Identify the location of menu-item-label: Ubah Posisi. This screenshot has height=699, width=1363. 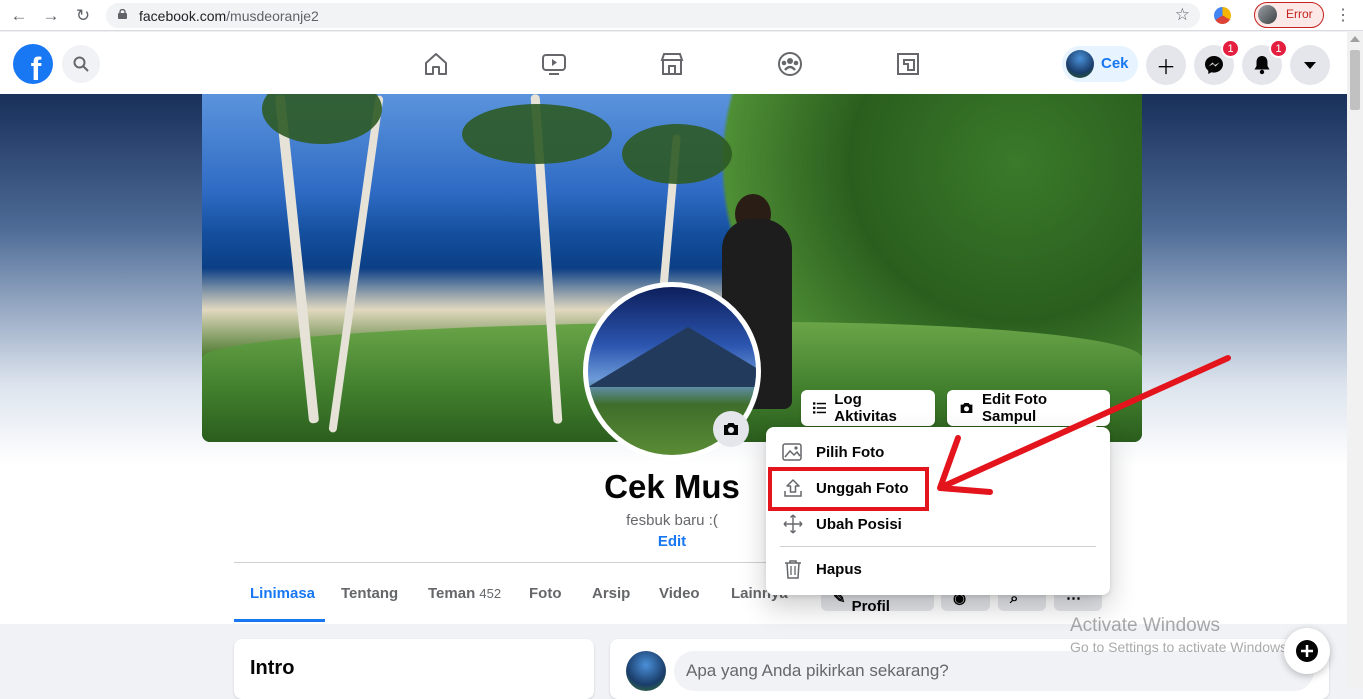
(859, 524).